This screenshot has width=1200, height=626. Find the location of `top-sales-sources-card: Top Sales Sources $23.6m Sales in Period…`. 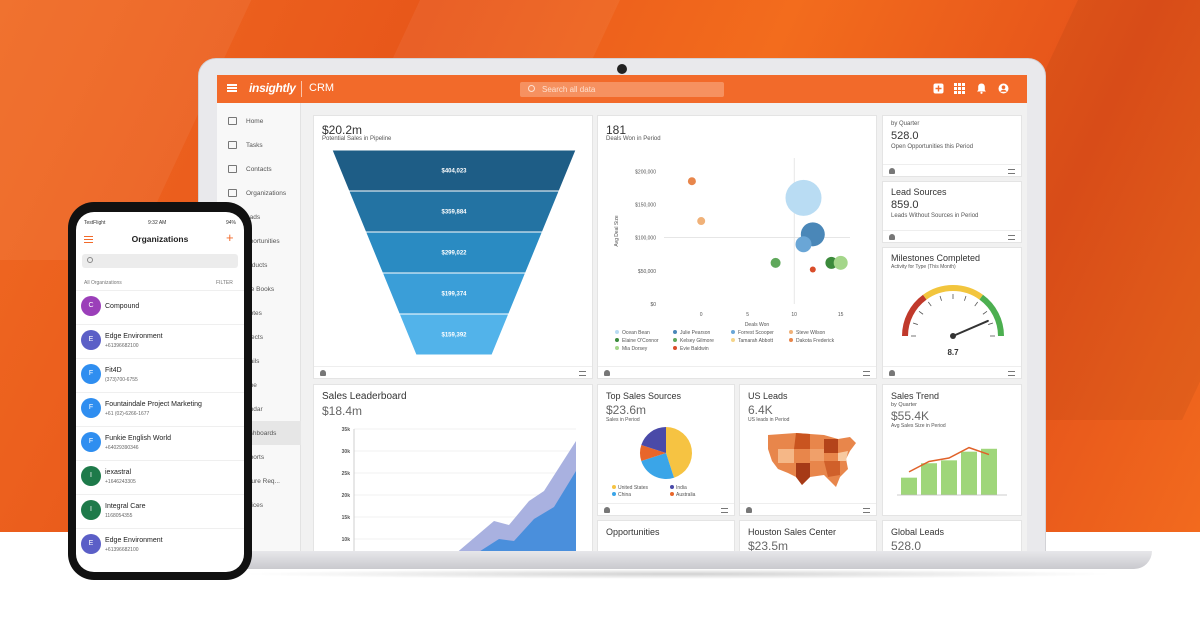

top-sales-sources-card: Top Sales Sources $23.6m Sales in Period… is located at coordinates (666, 450).